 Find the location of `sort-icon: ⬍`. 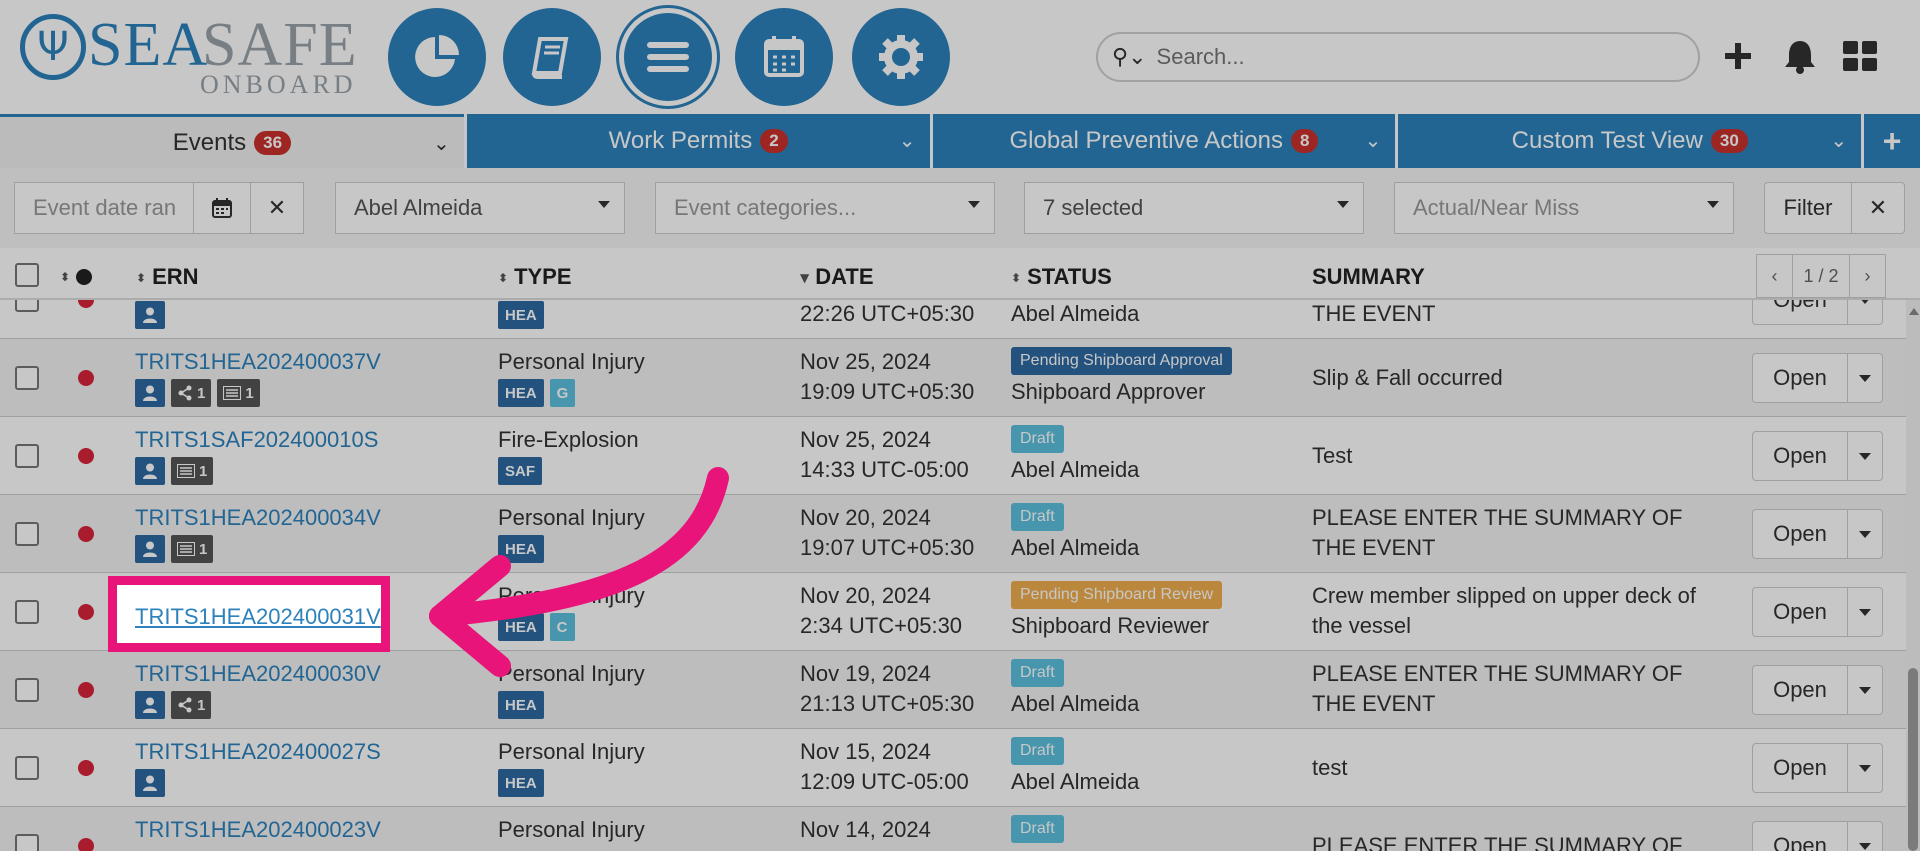

sort-icon: ⬍ is located at coordinates (1016, 278).